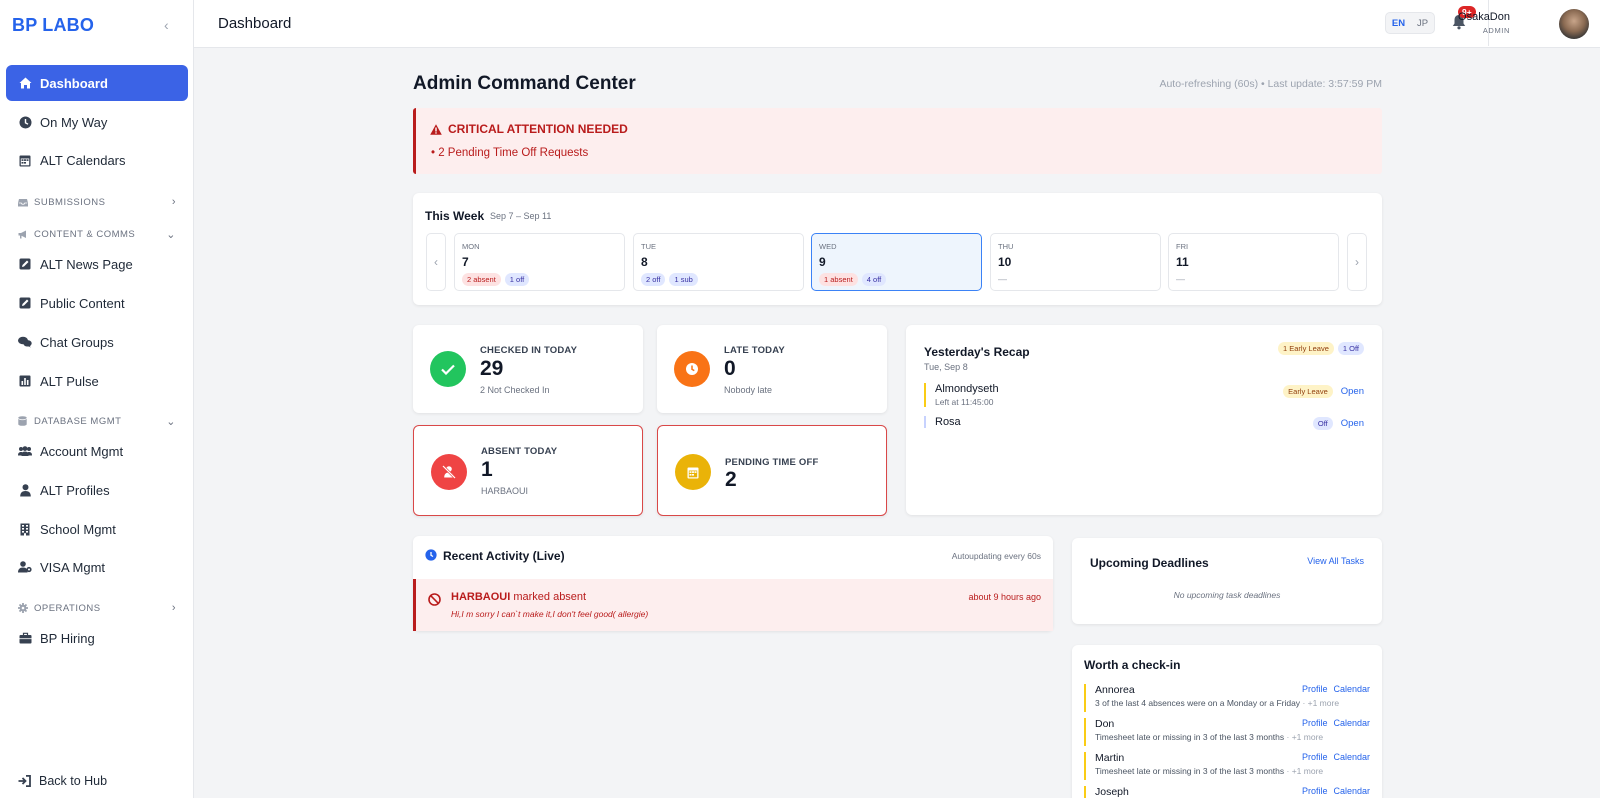 This screenshot has height=798, width=1600. Describe the element at coordinates (25, 638) in the screenshot. I see `briefcase-icon` at that location.